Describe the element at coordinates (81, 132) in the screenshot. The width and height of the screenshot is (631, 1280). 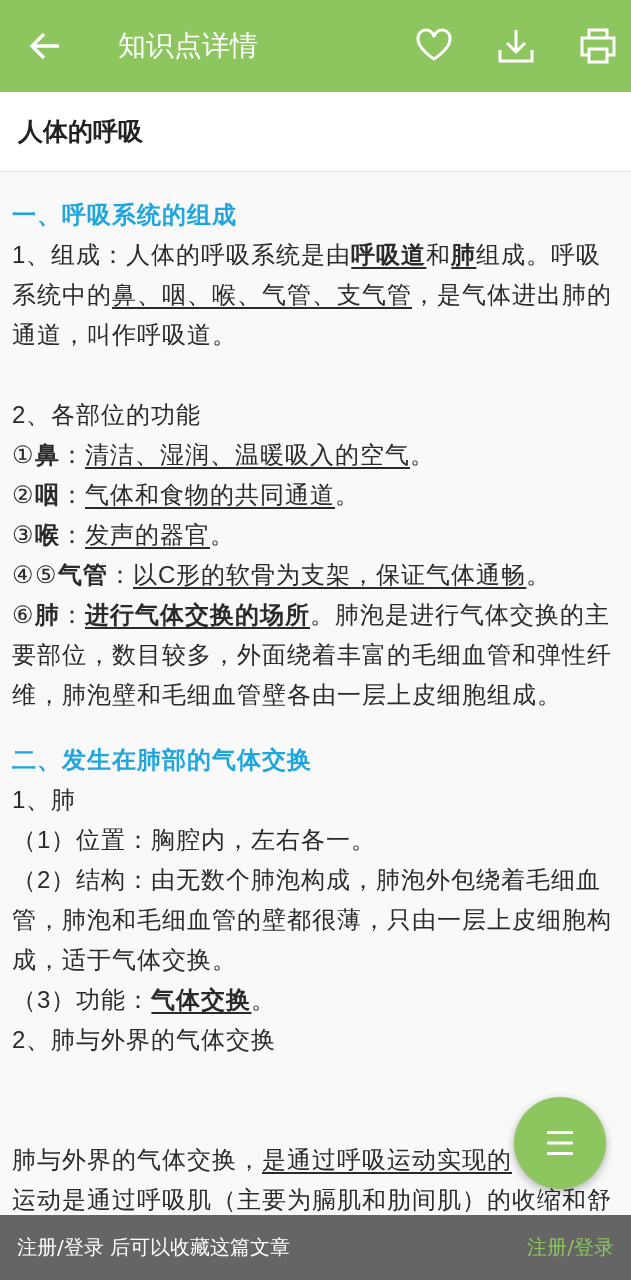
I see `article-title: 人体的呼吸` at that location.